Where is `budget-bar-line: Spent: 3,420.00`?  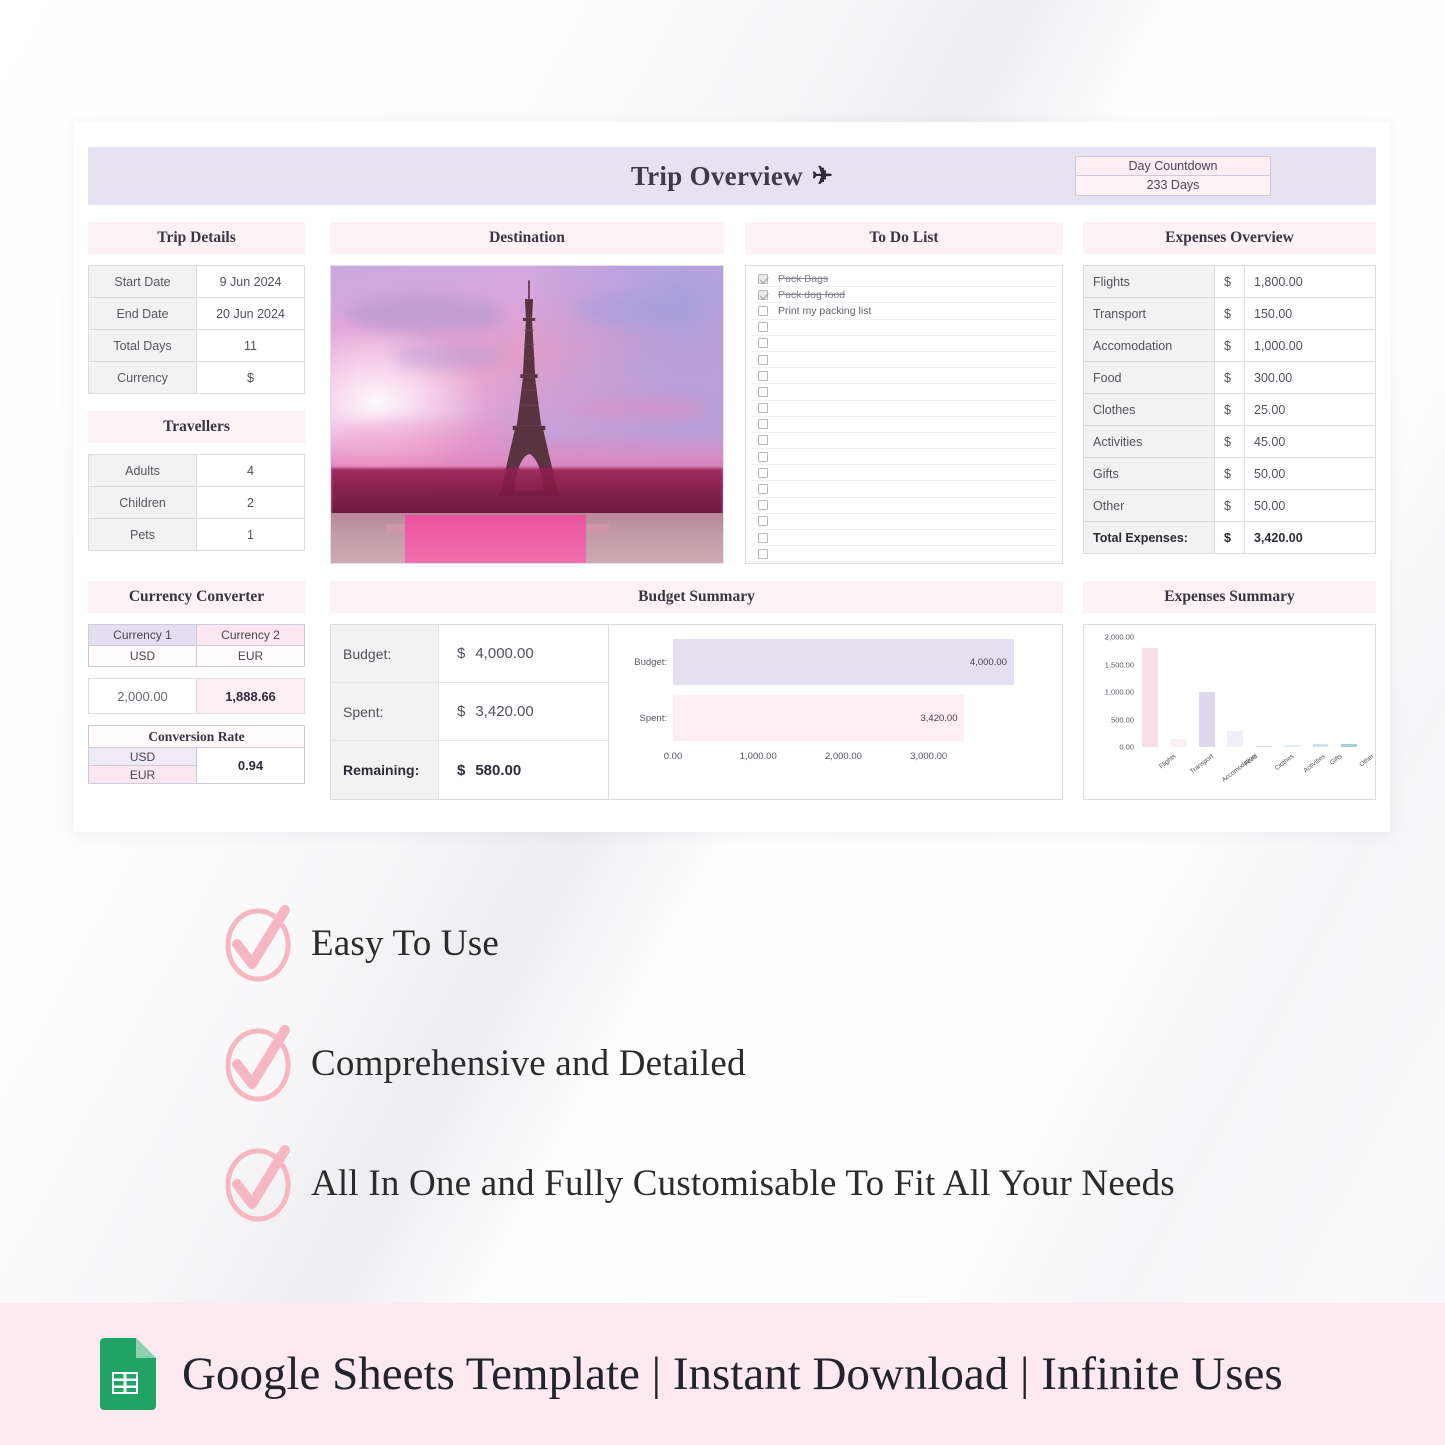 budget-bar-line: Spent: 3,420.00 is located at coordinates (835, 718).